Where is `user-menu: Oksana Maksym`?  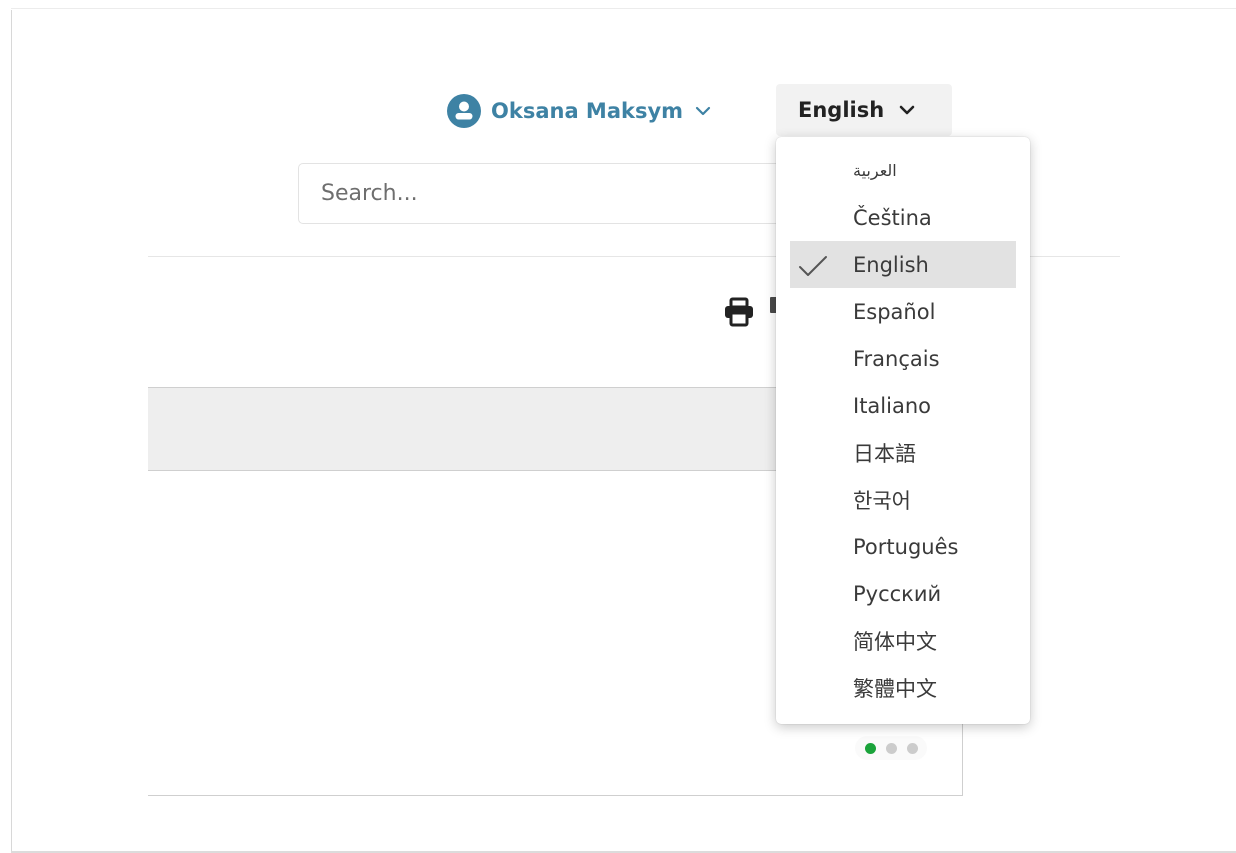
user-menu: Oksana Maksym is located at coordinates (579, 111).